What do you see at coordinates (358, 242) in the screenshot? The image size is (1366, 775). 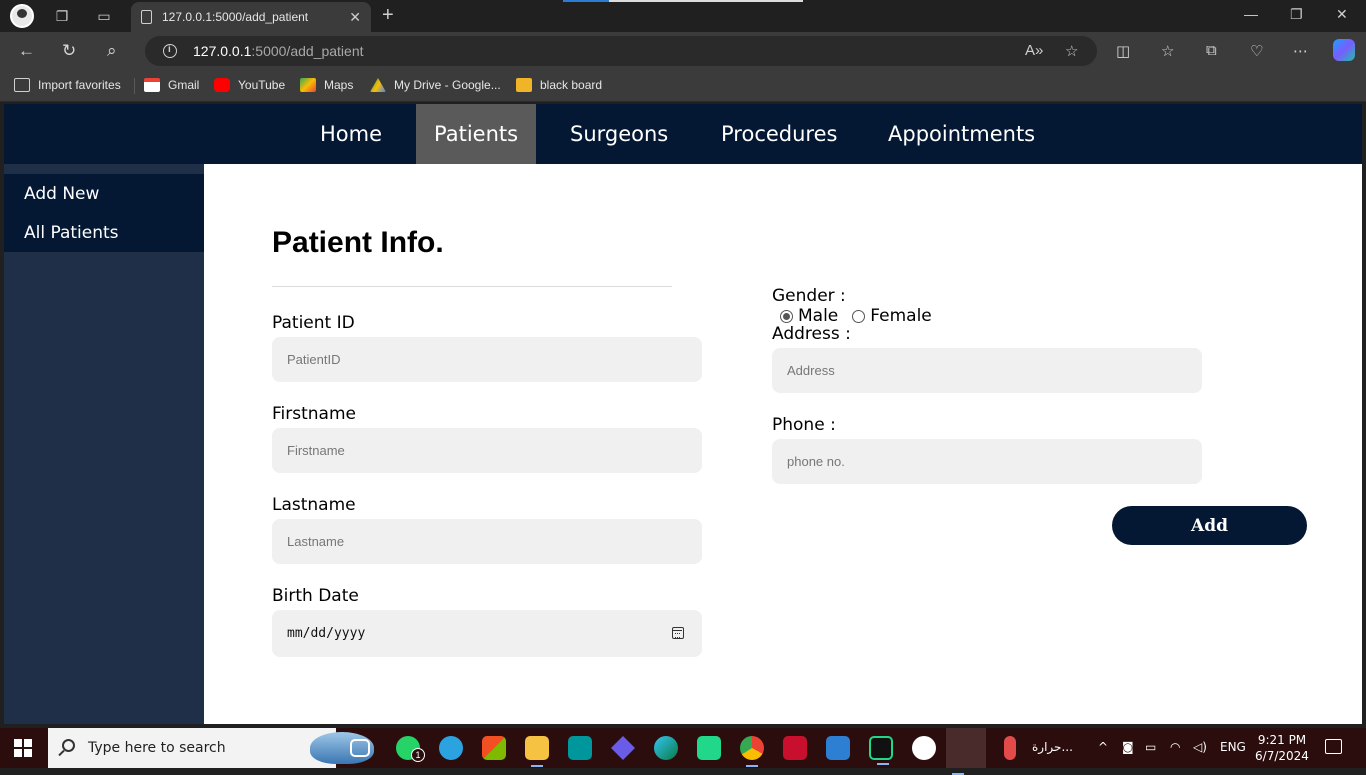 I see `form-title: Patient Info.` at bounding box center [358, 242].